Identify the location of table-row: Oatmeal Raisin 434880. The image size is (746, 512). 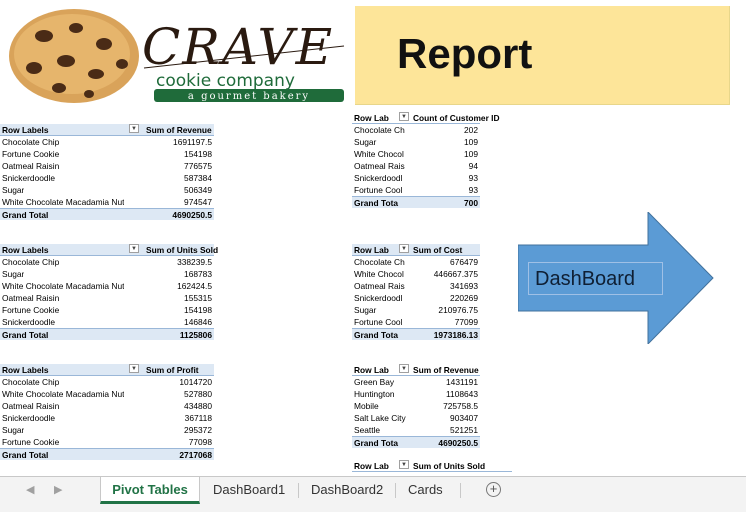
(107, 406).